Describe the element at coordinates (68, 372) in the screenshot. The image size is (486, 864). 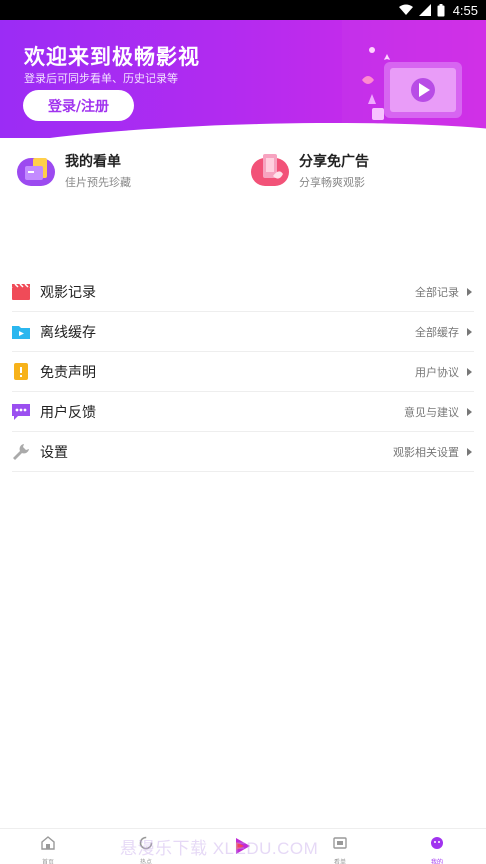
I see `menu-label: 免责声明` at that location.